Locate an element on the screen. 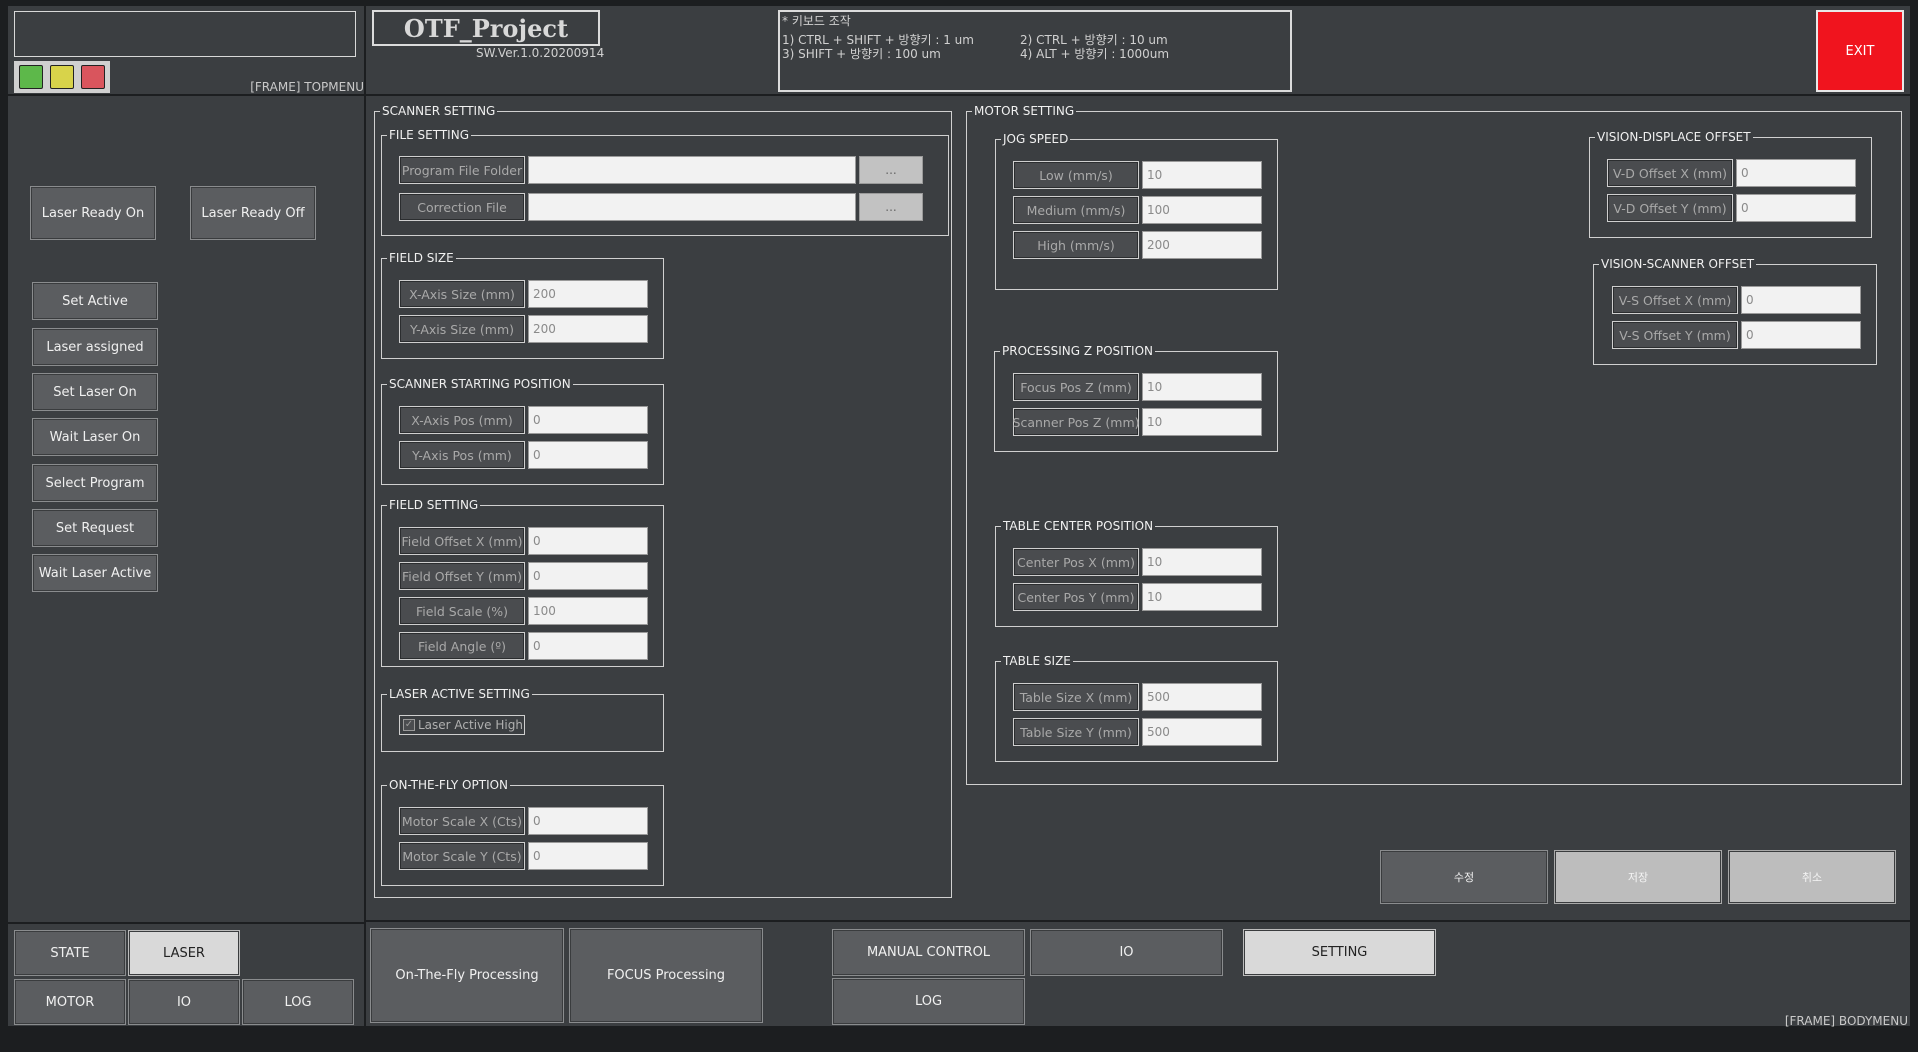  center-pos-y-label: Center Pos Y (mm) is located at coordinates (1076, 597).